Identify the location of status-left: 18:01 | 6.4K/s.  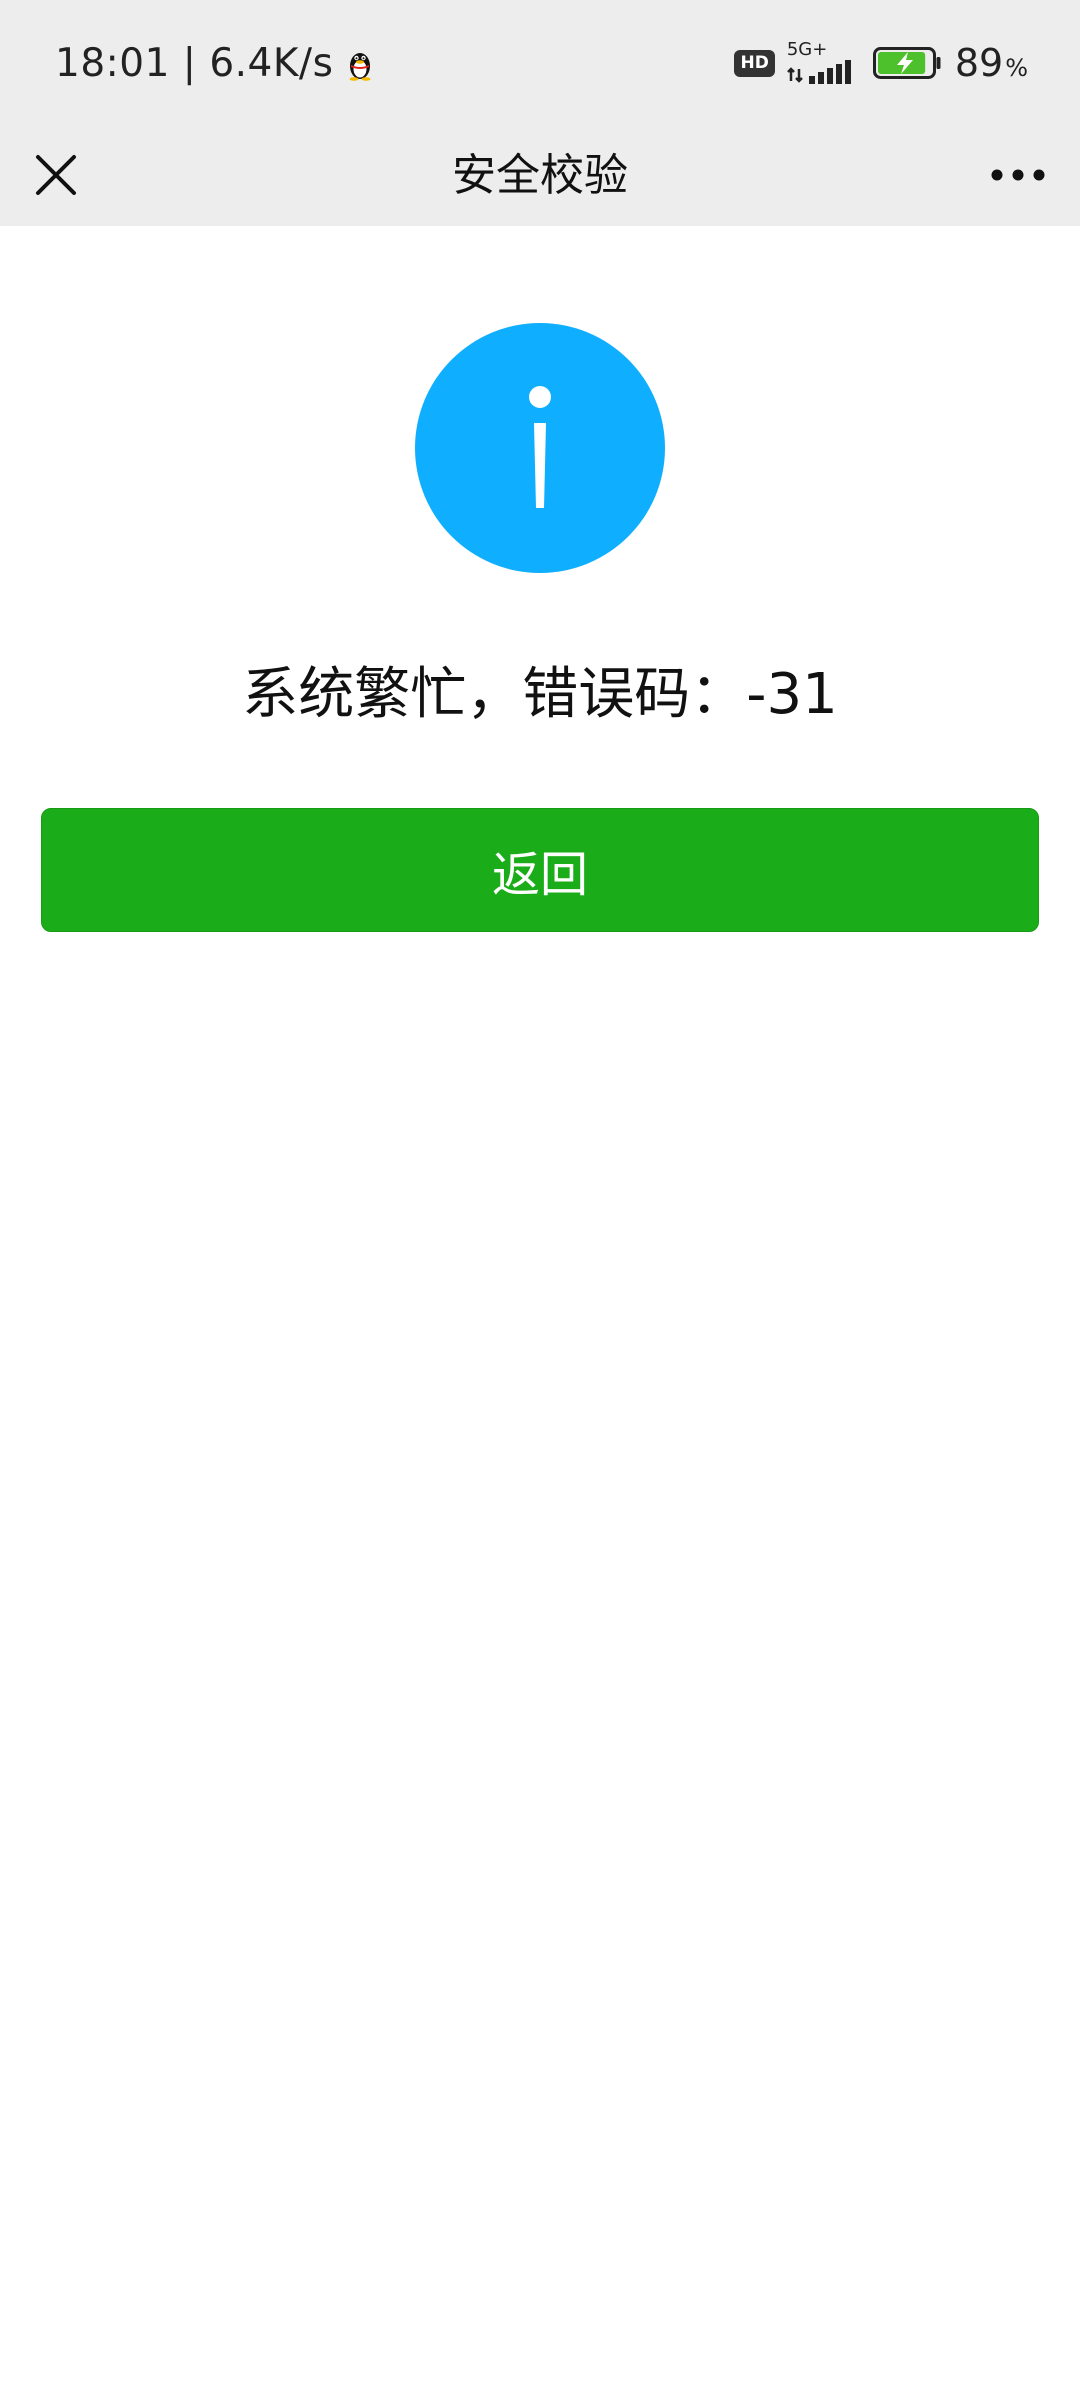
(215, 63).